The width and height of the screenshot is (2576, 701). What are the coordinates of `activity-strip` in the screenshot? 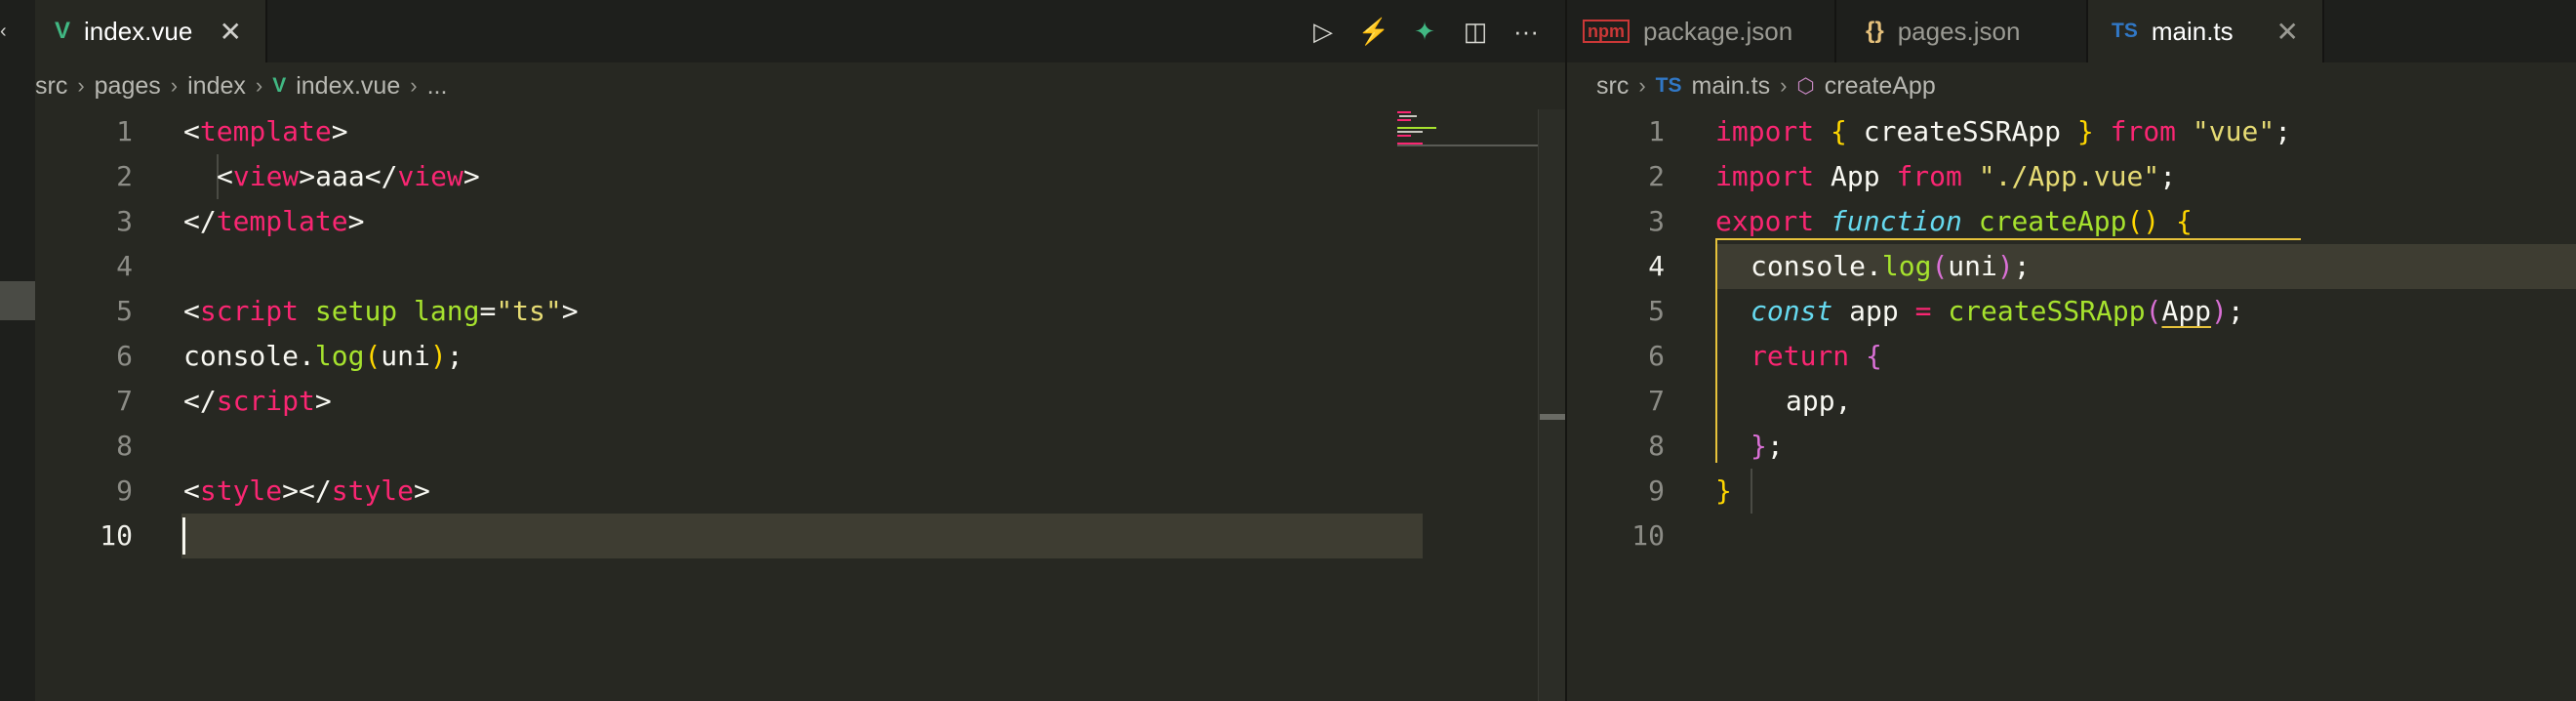 It's located at (17, 381).